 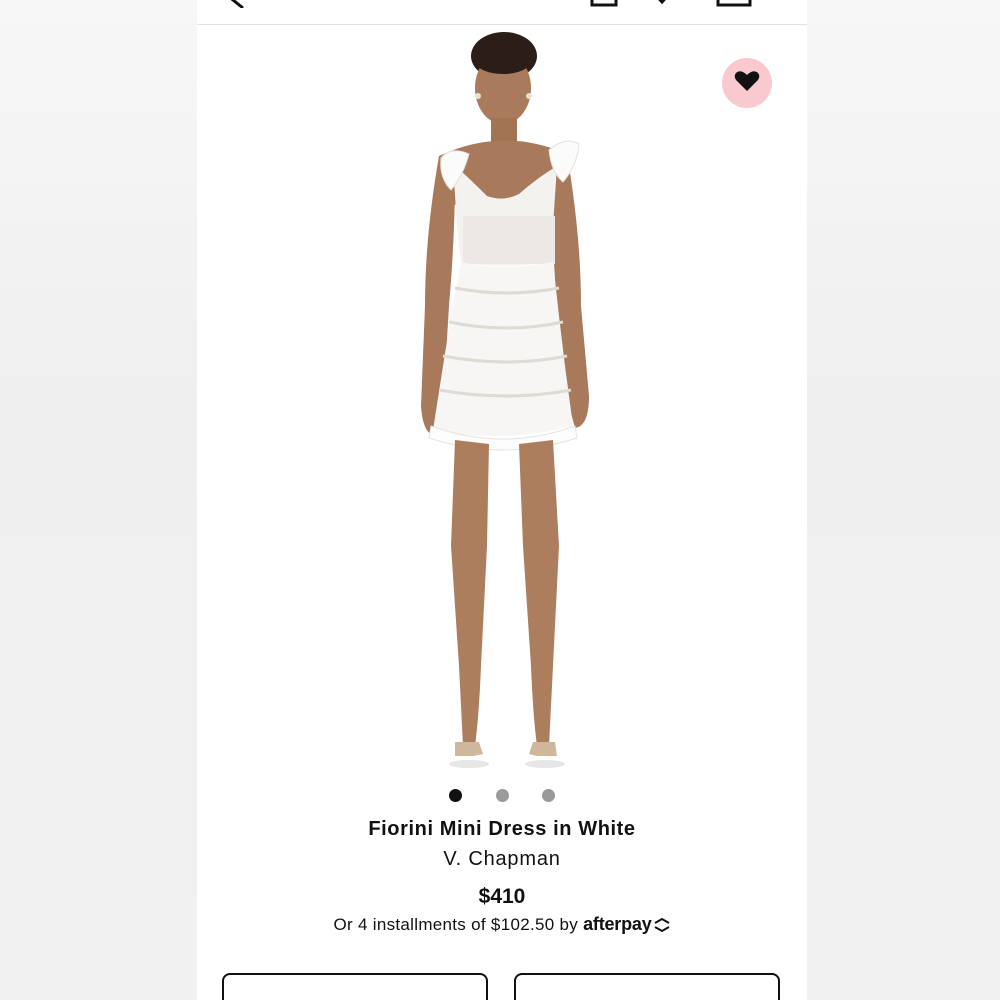 What do you see at coordinates (647, 986) in the screenshot?
I see `size-select` at bounding box center [647, 986].